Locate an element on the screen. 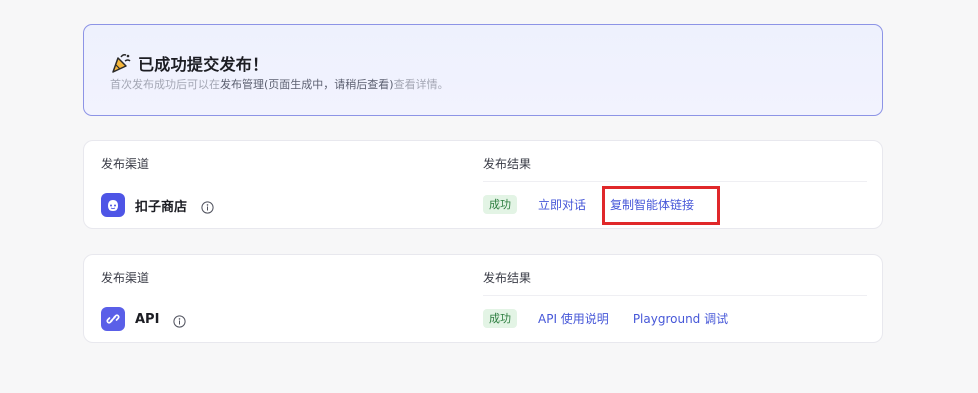 This screenshot has height=393, width=978. channel-name: API is located at coordinates (147, 319).